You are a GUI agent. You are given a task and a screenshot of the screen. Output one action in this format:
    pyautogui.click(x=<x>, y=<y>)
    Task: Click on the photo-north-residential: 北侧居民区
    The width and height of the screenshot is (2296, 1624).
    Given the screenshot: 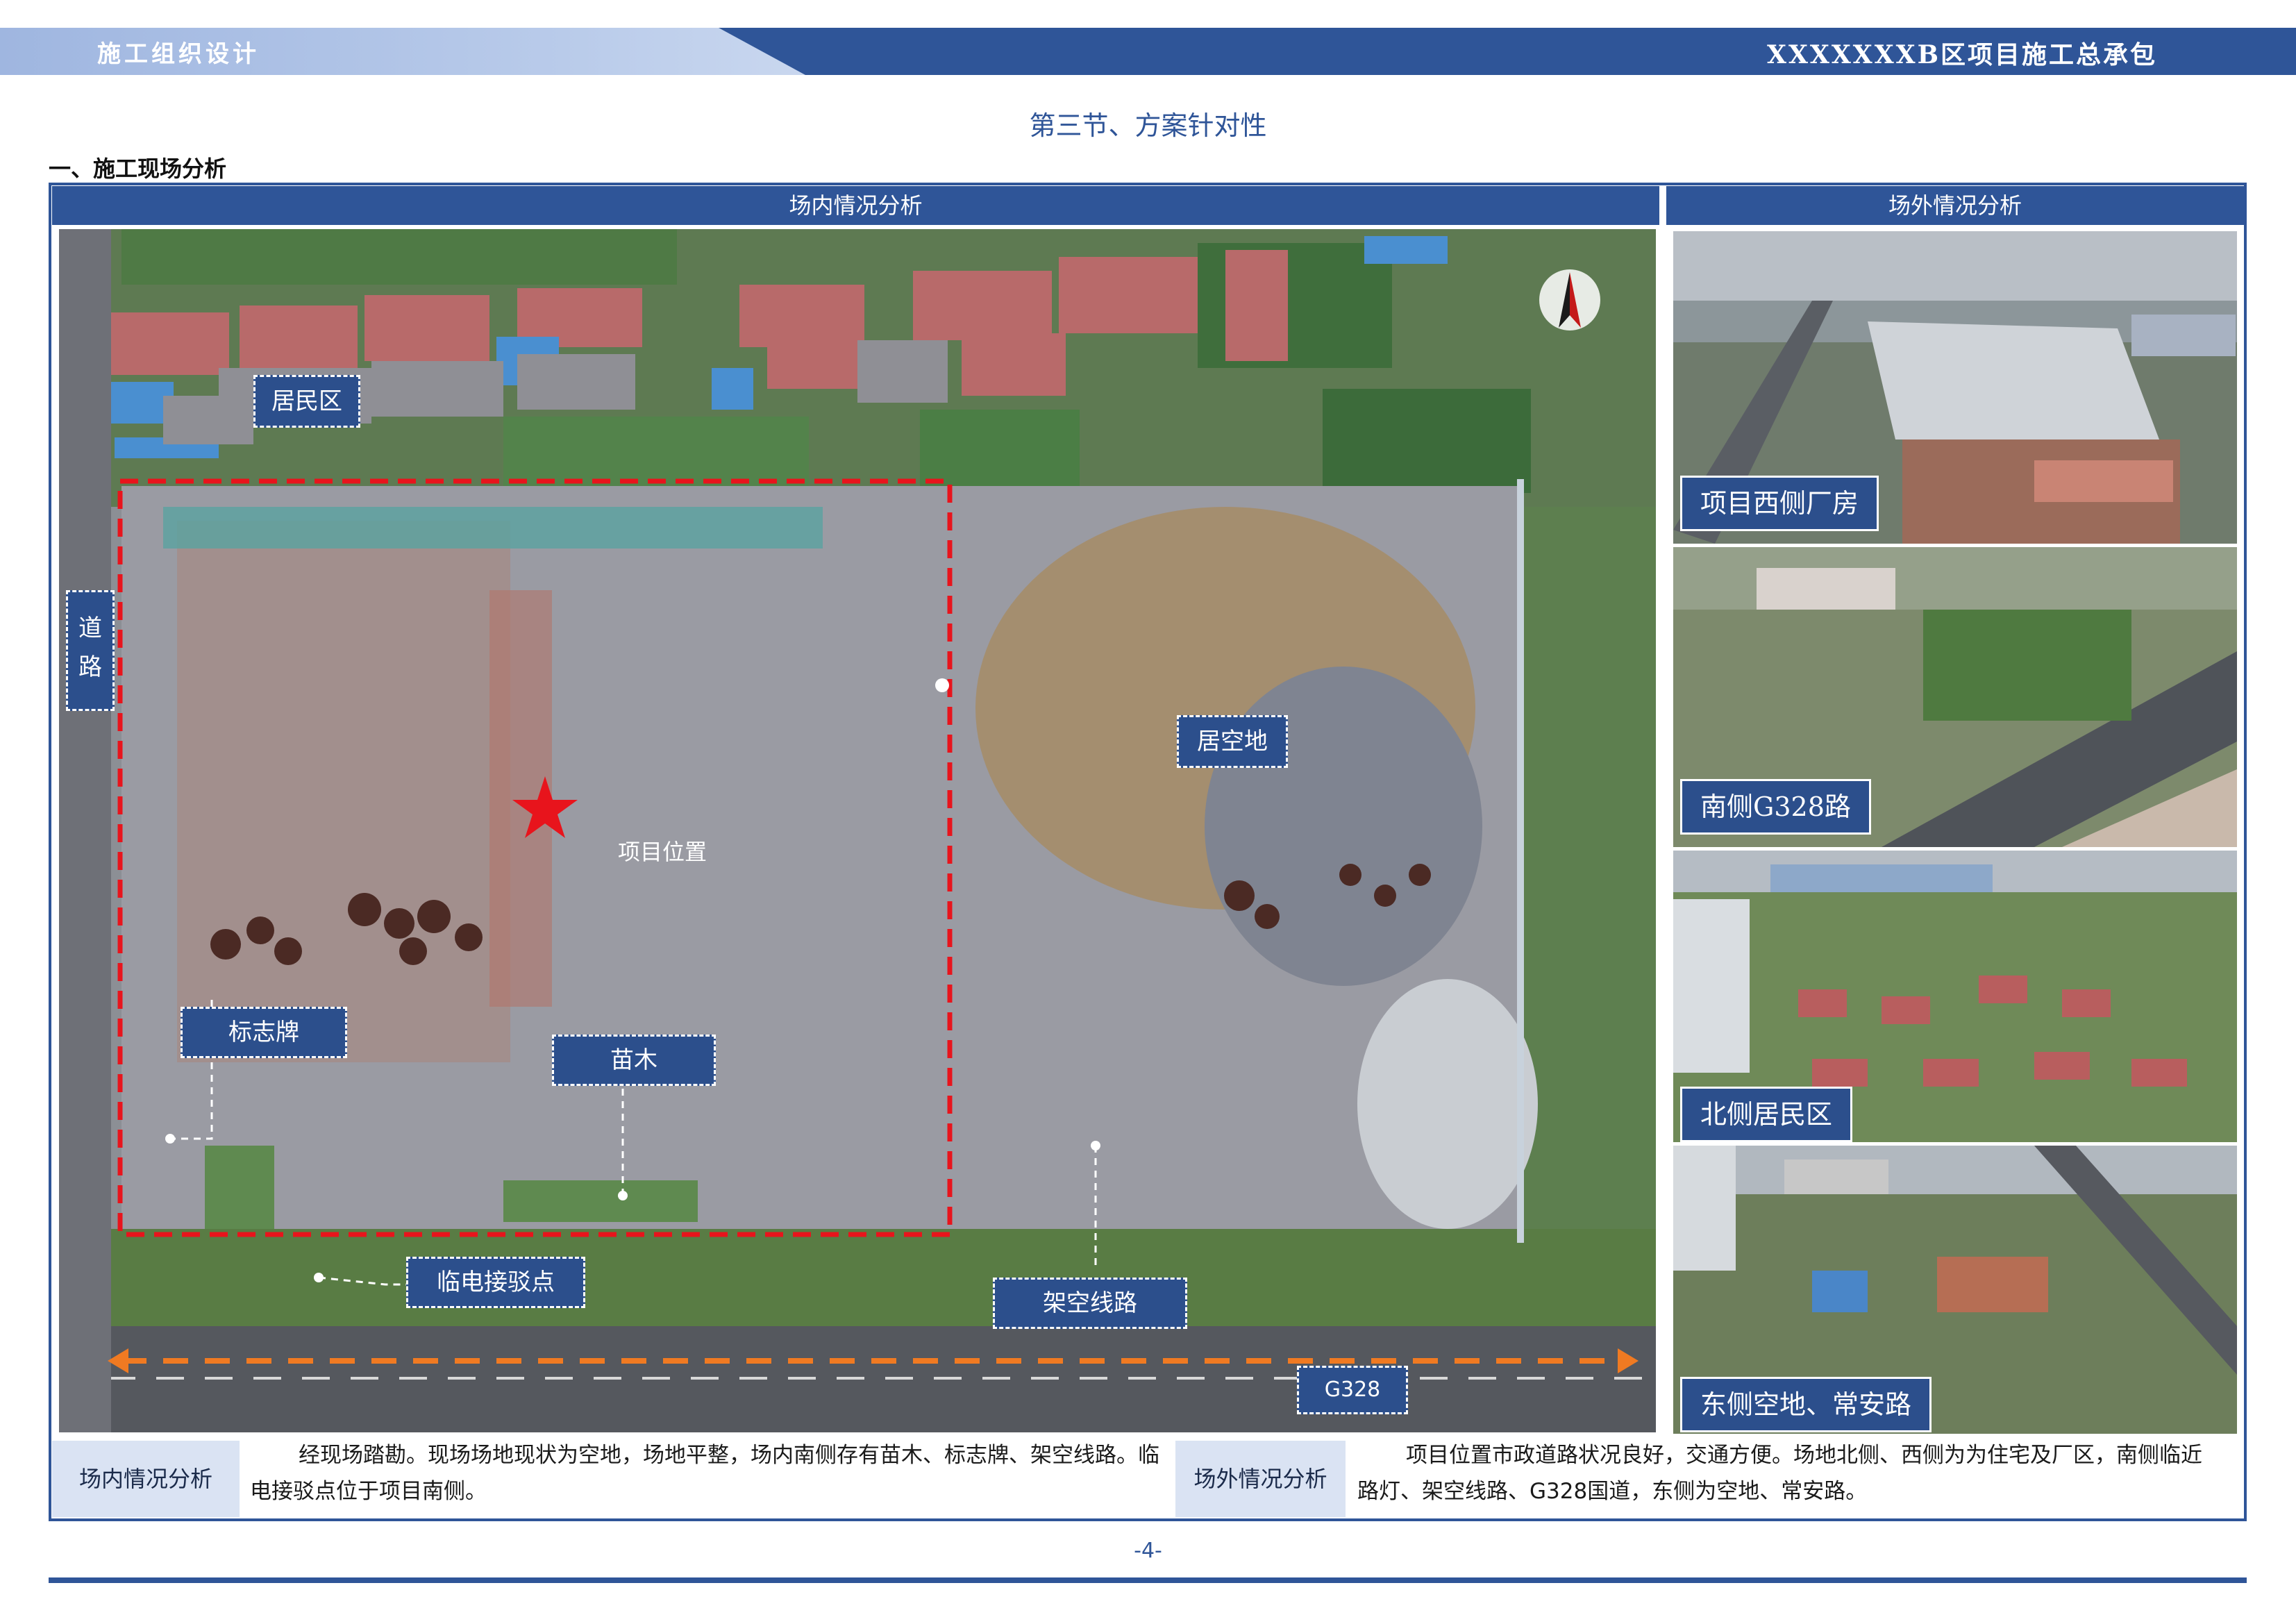 What is the action you would take?
    pyautogui.click(x=1955, y=997)
    